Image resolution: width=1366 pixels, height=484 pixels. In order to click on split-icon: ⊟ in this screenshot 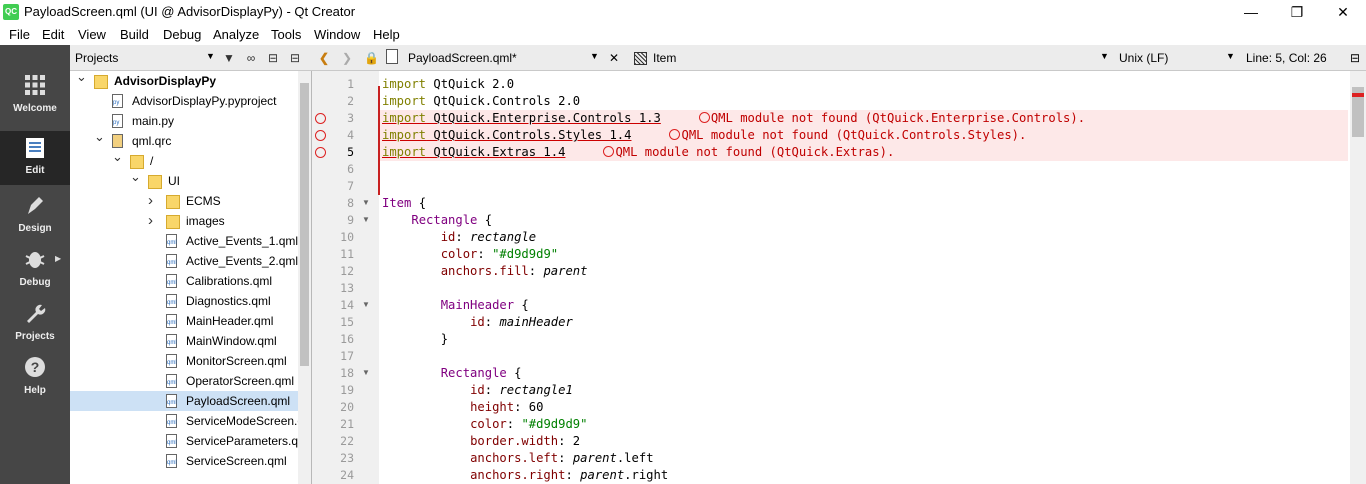, I will do `click(273, 58)`.